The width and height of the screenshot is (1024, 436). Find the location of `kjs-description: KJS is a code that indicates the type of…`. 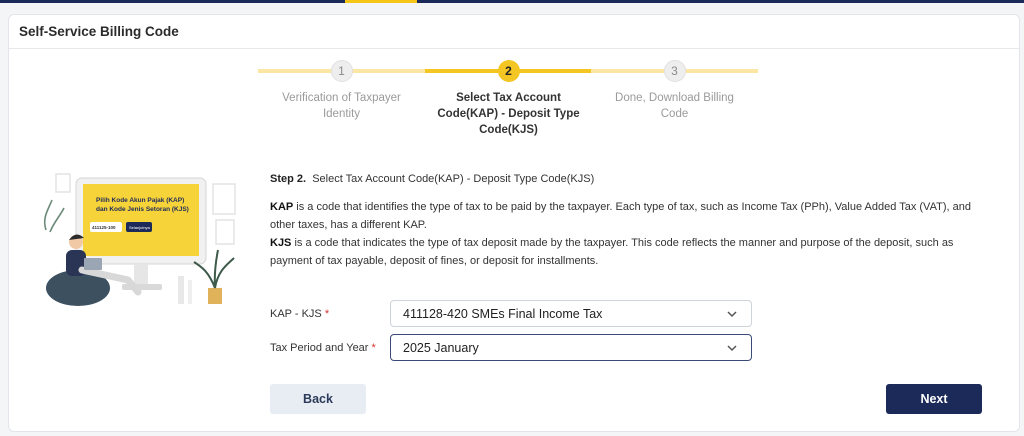

kjs-description: KJS is a code that indicates the type of… is located at coordinates (630, 252).